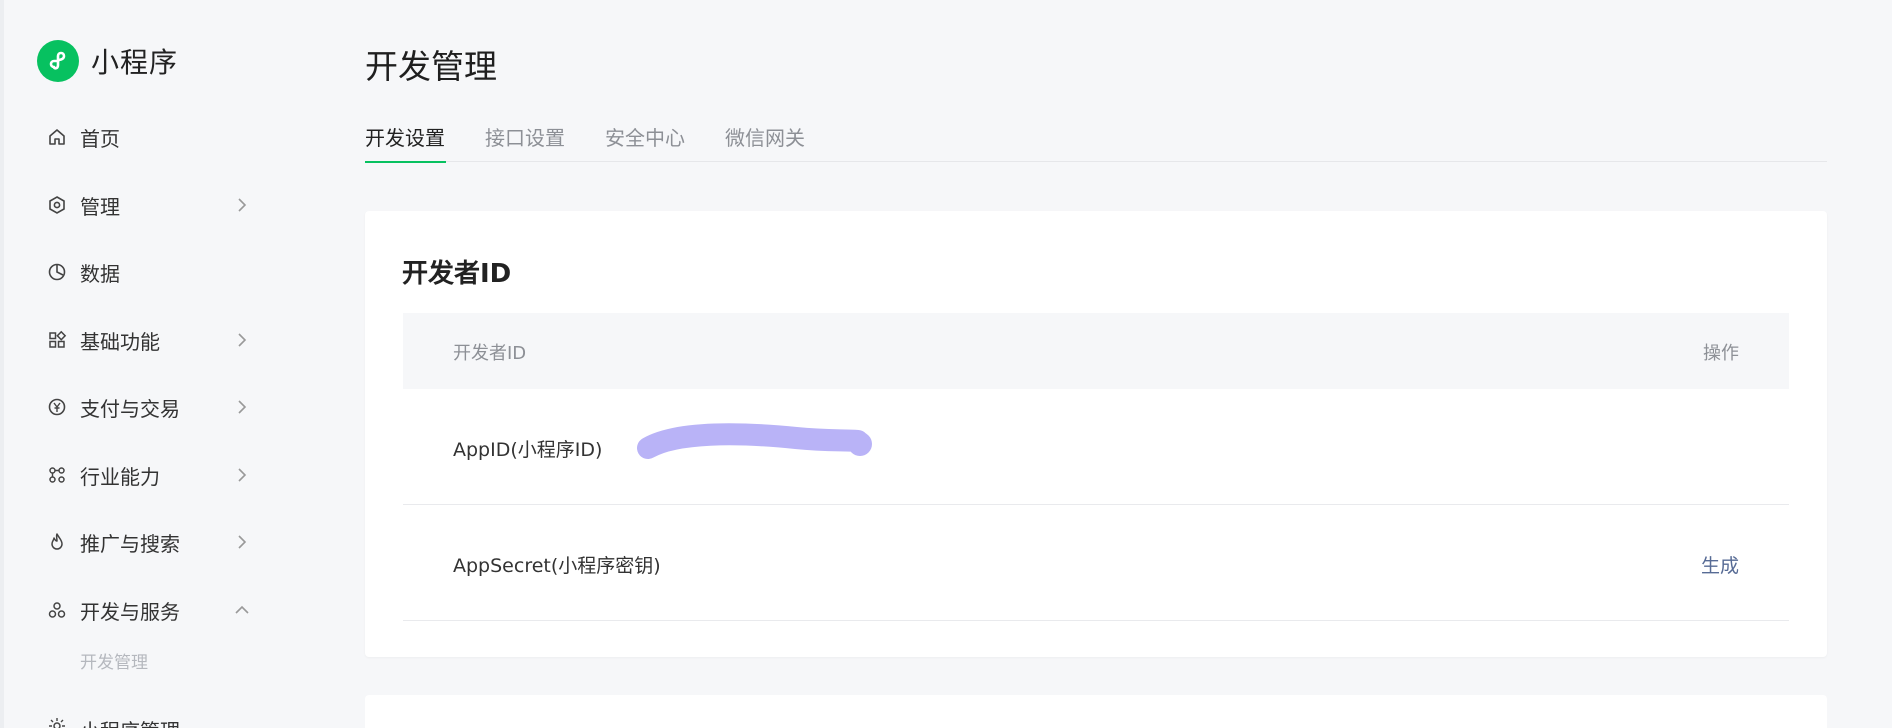 The image size is (1892, 728). Describe the element at coordinates (57, 272) in the screenshot. I see `pie-chart-icon` at that location.